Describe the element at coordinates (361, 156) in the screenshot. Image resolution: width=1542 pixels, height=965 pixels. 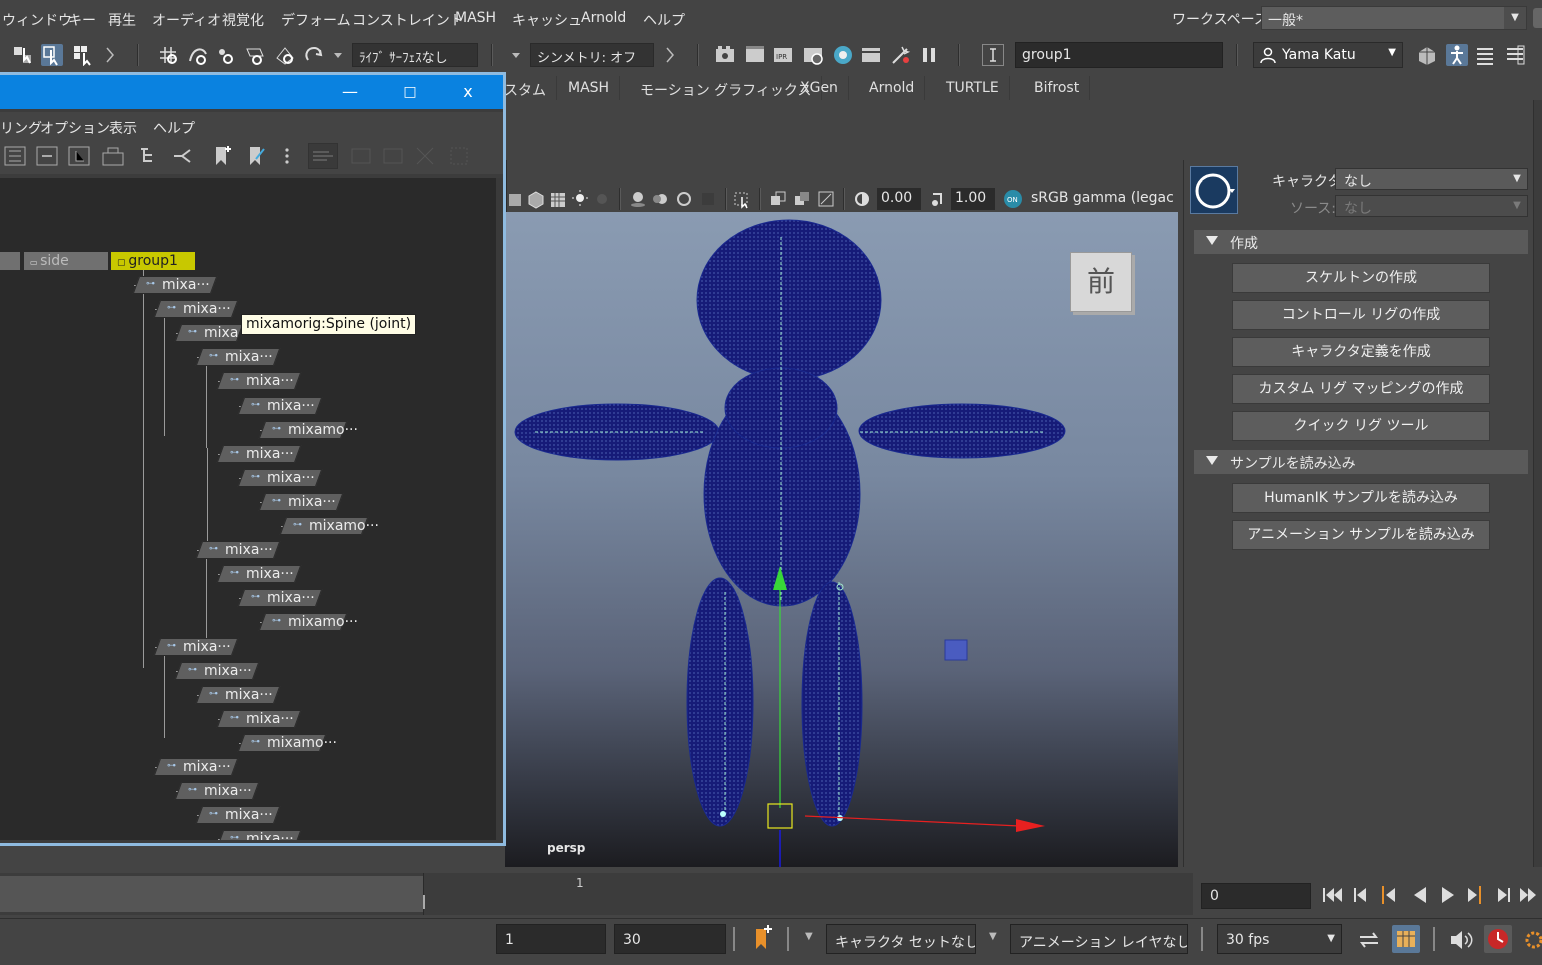
I see `sort-icon` at that location.